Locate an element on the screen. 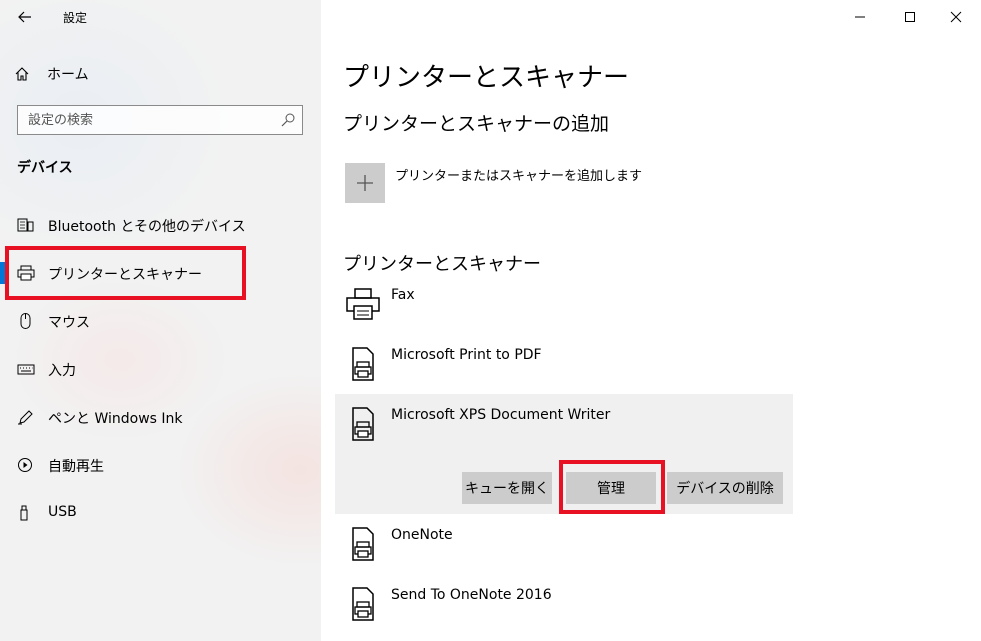  back-arrow-icon is located at coordinates (24, 17).